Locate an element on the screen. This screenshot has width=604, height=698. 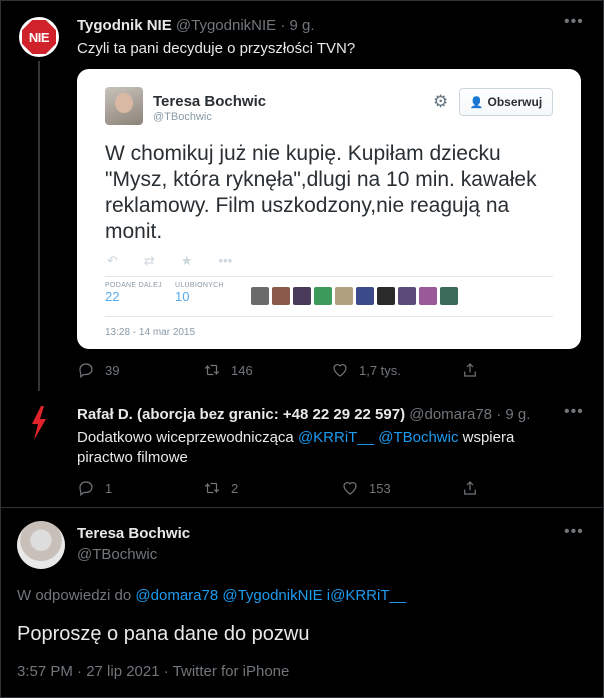
nie-logo: NIE is located at coordinates (39, 37).